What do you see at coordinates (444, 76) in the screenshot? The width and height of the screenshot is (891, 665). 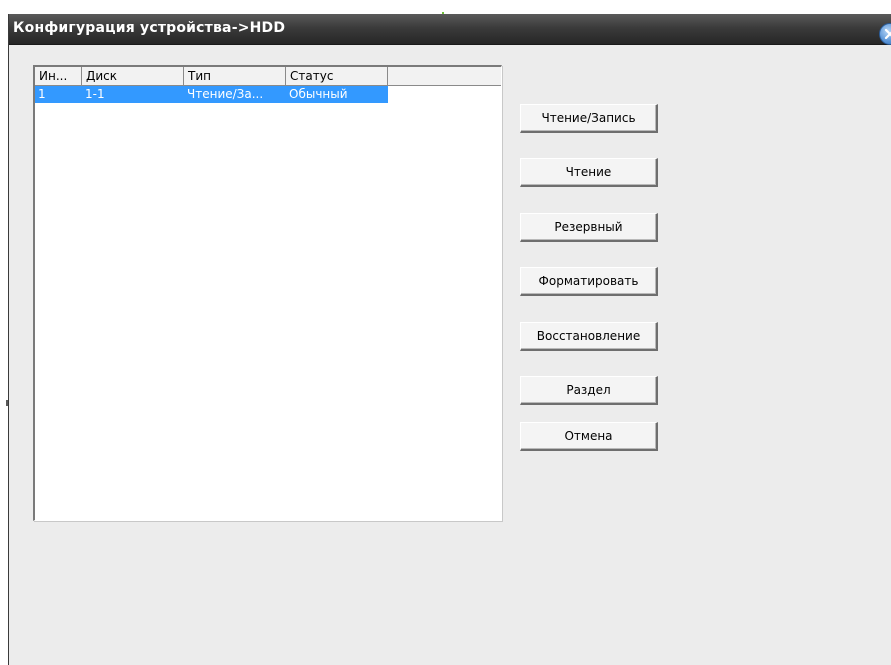 I see `column-header-filler` at bounding box center [444, 76].